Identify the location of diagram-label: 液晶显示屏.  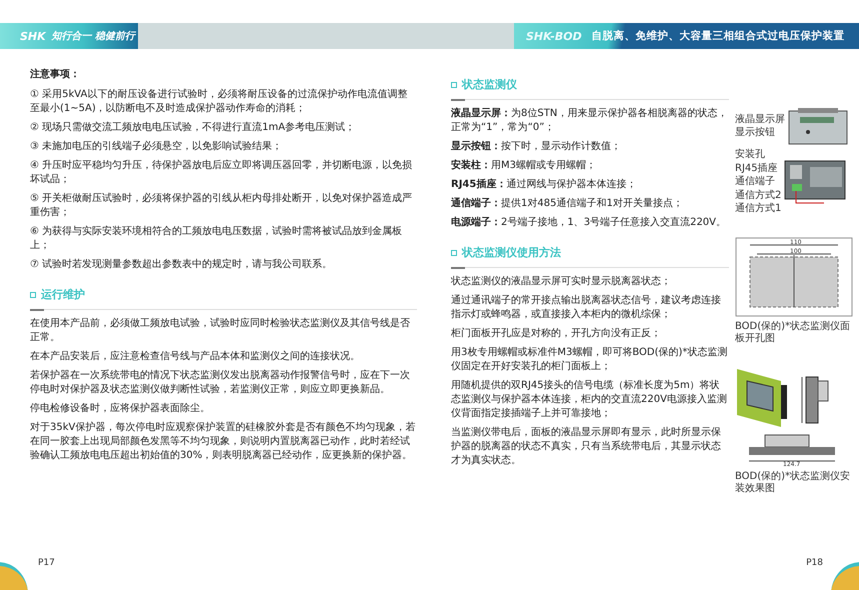
(760, 119).